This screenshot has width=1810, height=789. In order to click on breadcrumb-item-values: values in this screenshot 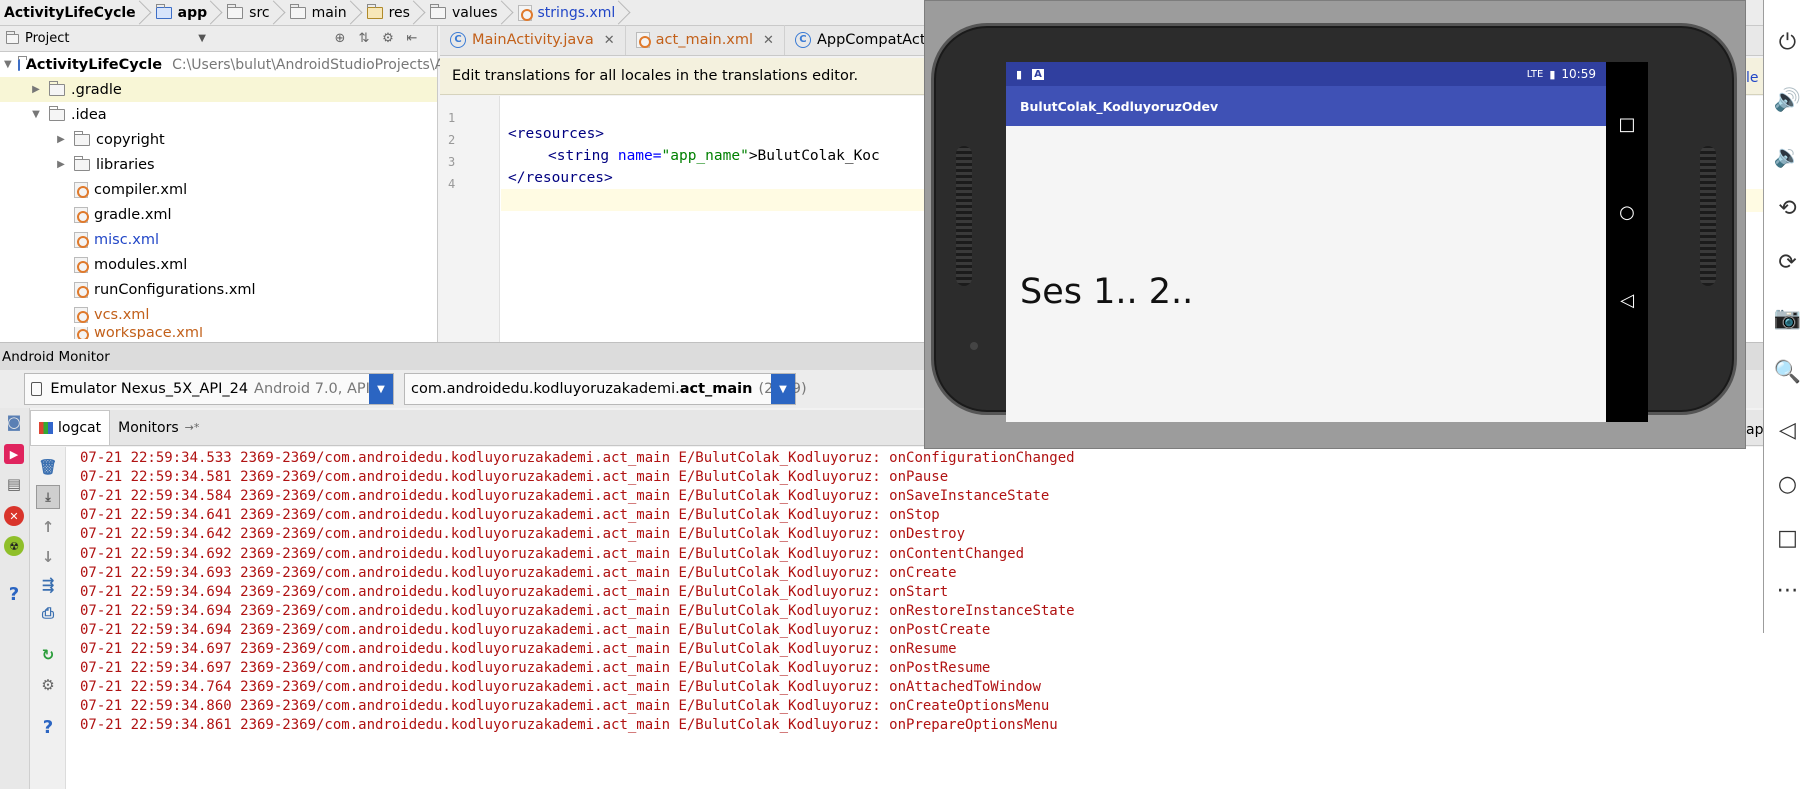, I will do `click(465, 13)`.